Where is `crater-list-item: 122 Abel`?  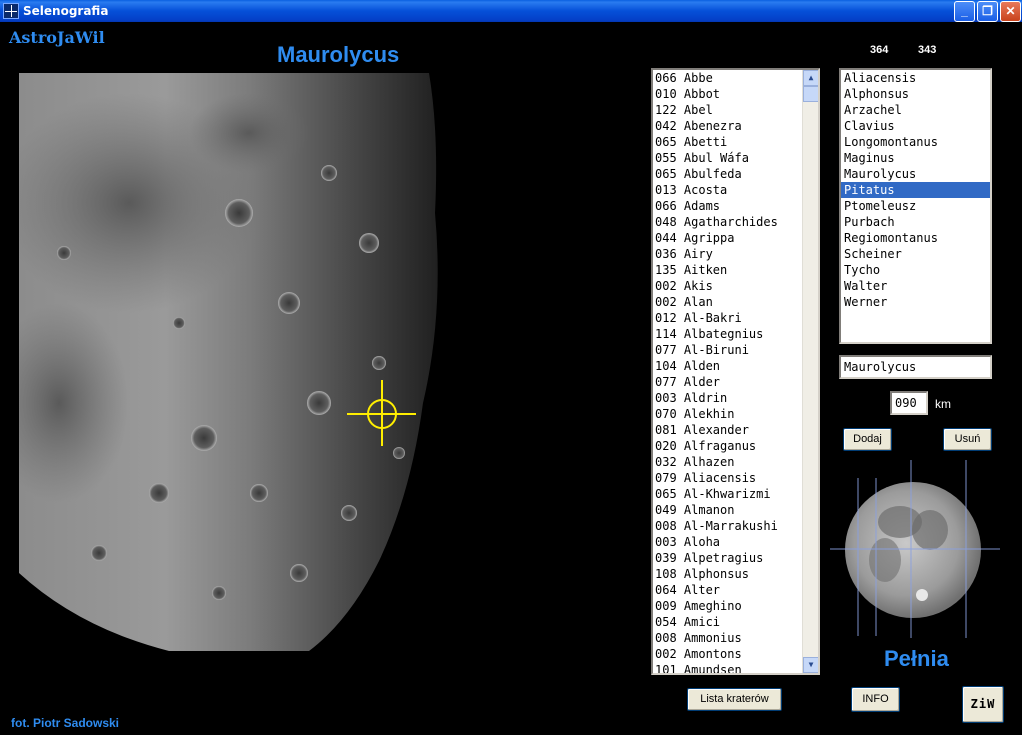 crater-list-item: 122 Abel is located at coordinates (735, 110).